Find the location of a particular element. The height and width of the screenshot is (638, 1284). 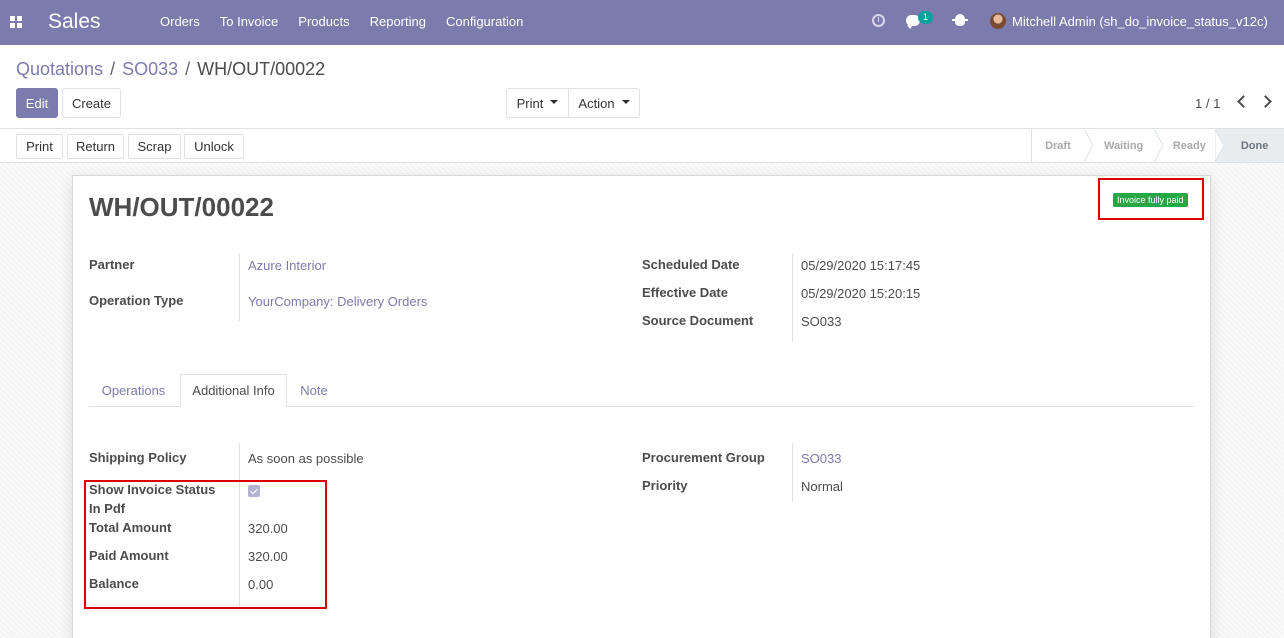

invoice-fields-highlight is located at coordinates (205, 544).